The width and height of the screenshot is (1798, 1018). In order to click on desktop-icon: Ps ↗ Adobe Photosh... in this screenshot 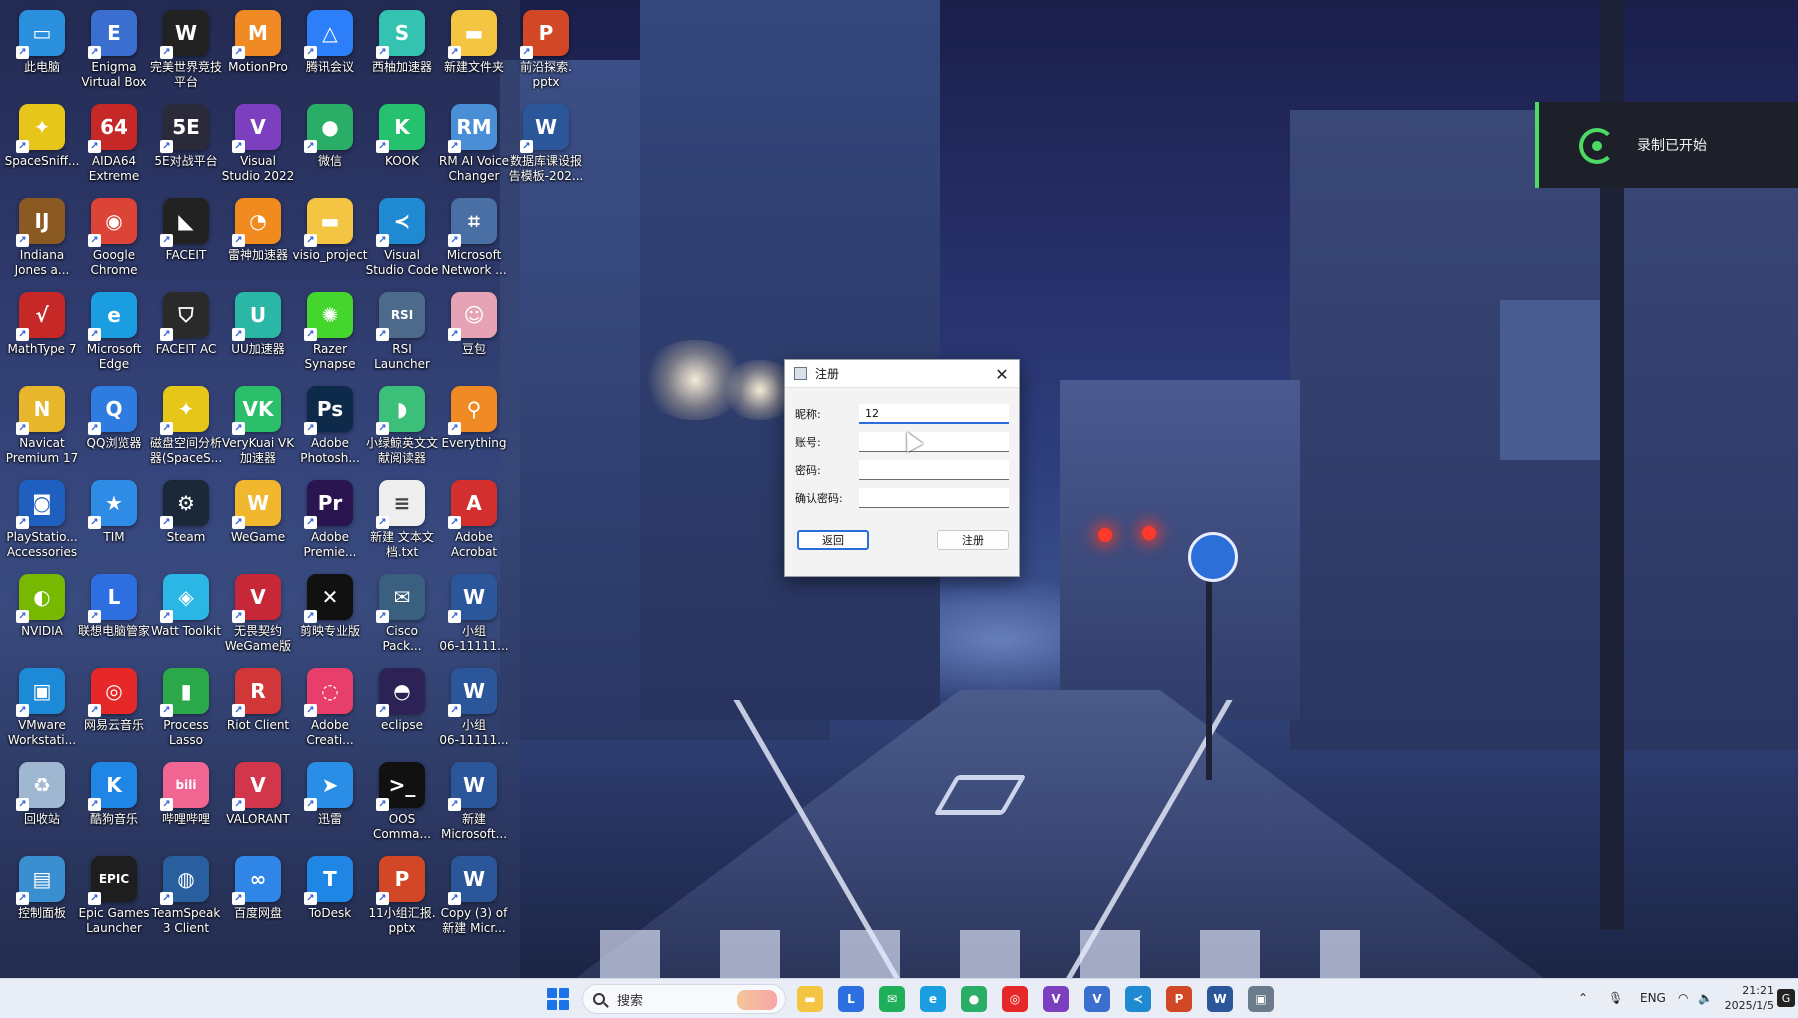, I will do `click(330, 432)`.